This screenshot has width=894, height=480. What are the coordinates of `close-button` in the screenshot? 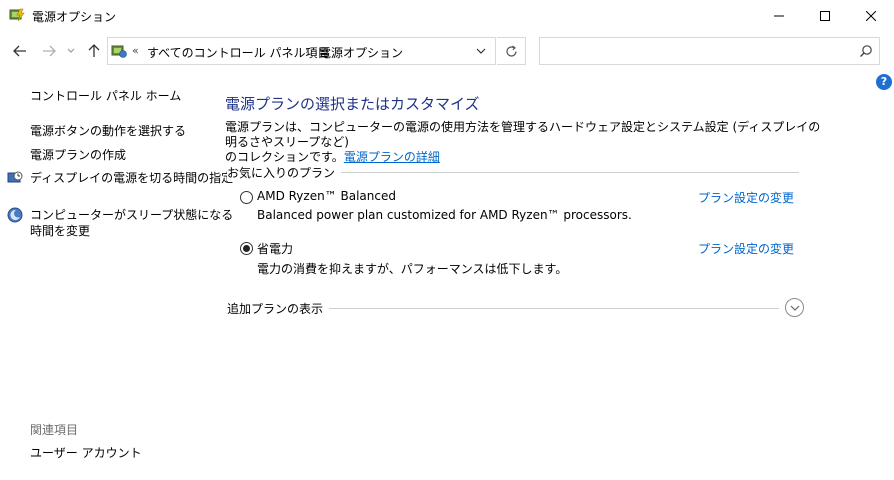 It's located at (871, 15).